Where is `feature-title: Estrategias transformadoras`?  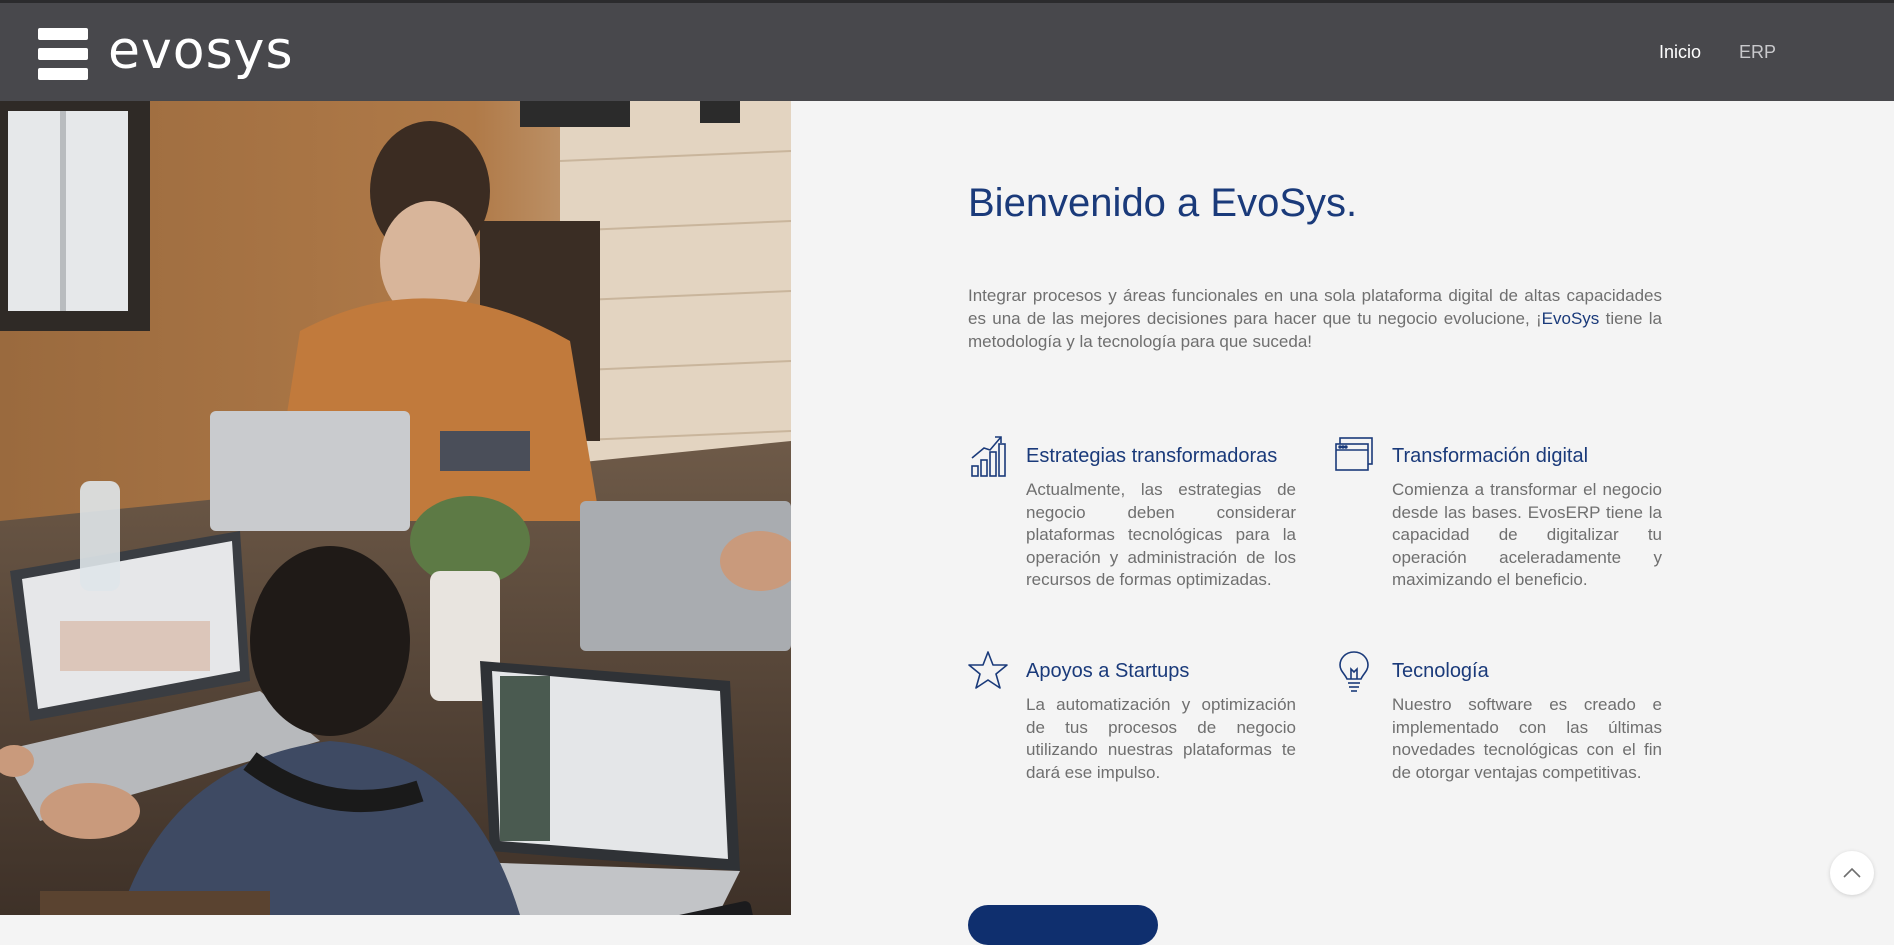 feature-title: Estrategias transformadoras is located at coordinates (1152, 456).